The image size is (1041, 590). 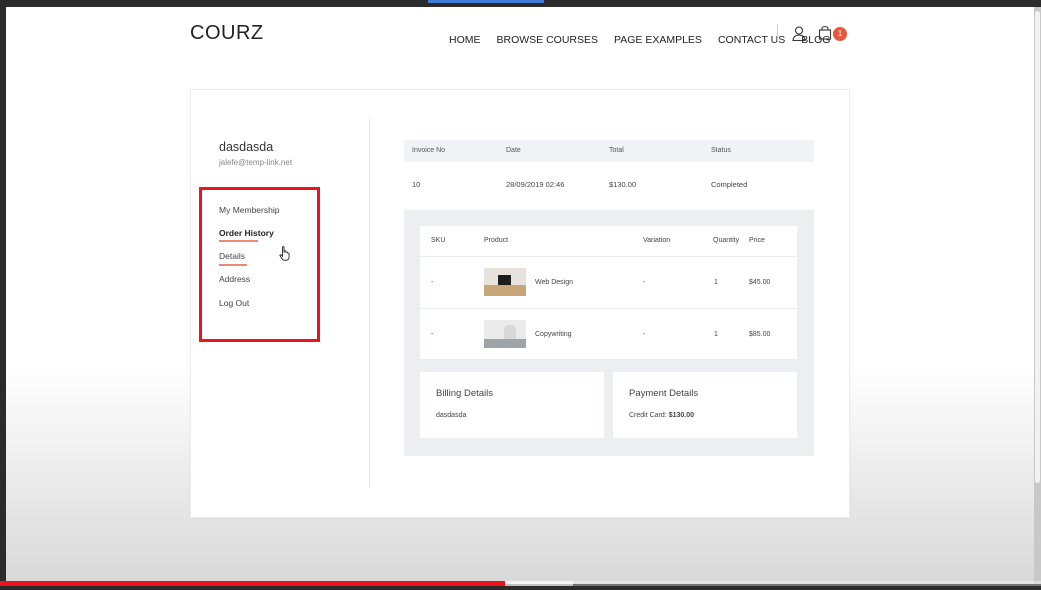 I want to click on col-price: Price, so click(x=757, y=240).